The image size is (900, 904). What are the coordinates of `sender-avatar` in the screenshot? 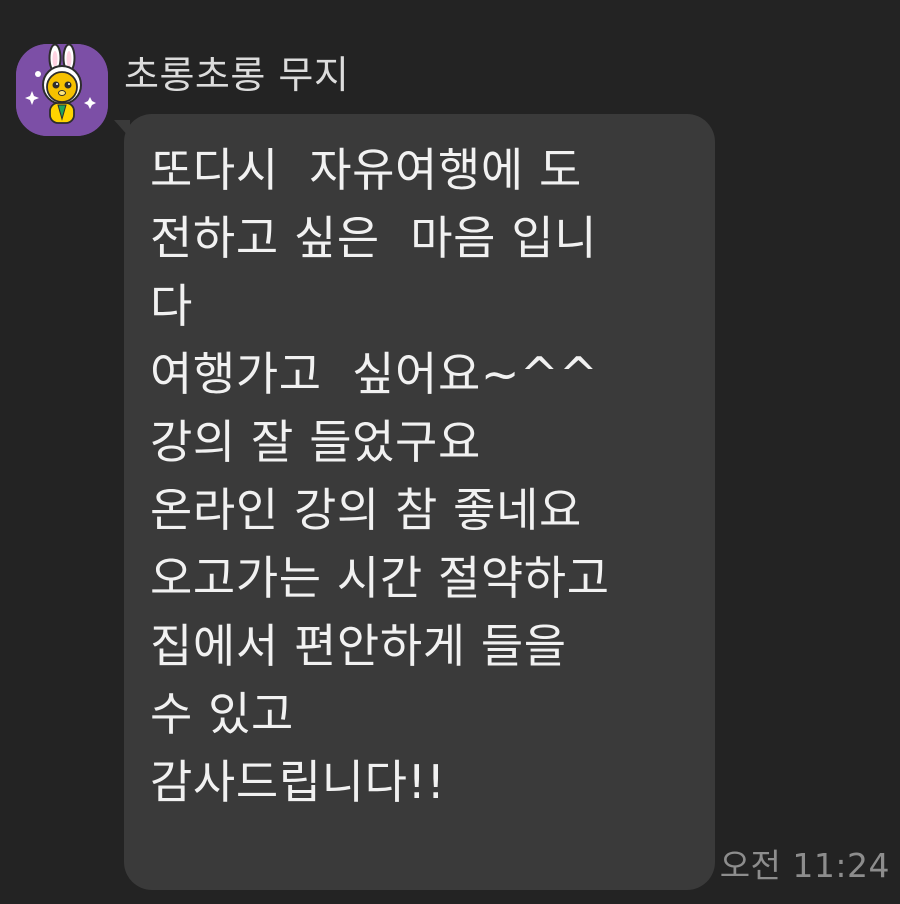 It's located at (62, 90).